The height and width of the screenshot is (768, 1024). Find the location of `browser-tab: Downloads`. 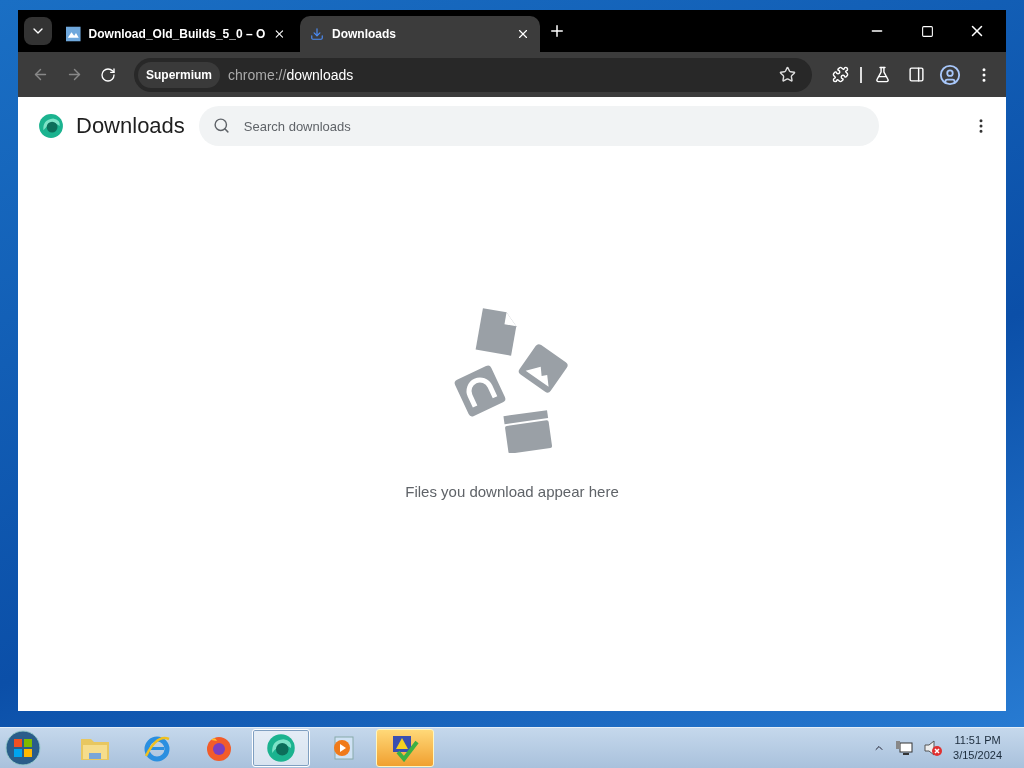

browser-tab: Downloads is located at coordinates (420, 34).